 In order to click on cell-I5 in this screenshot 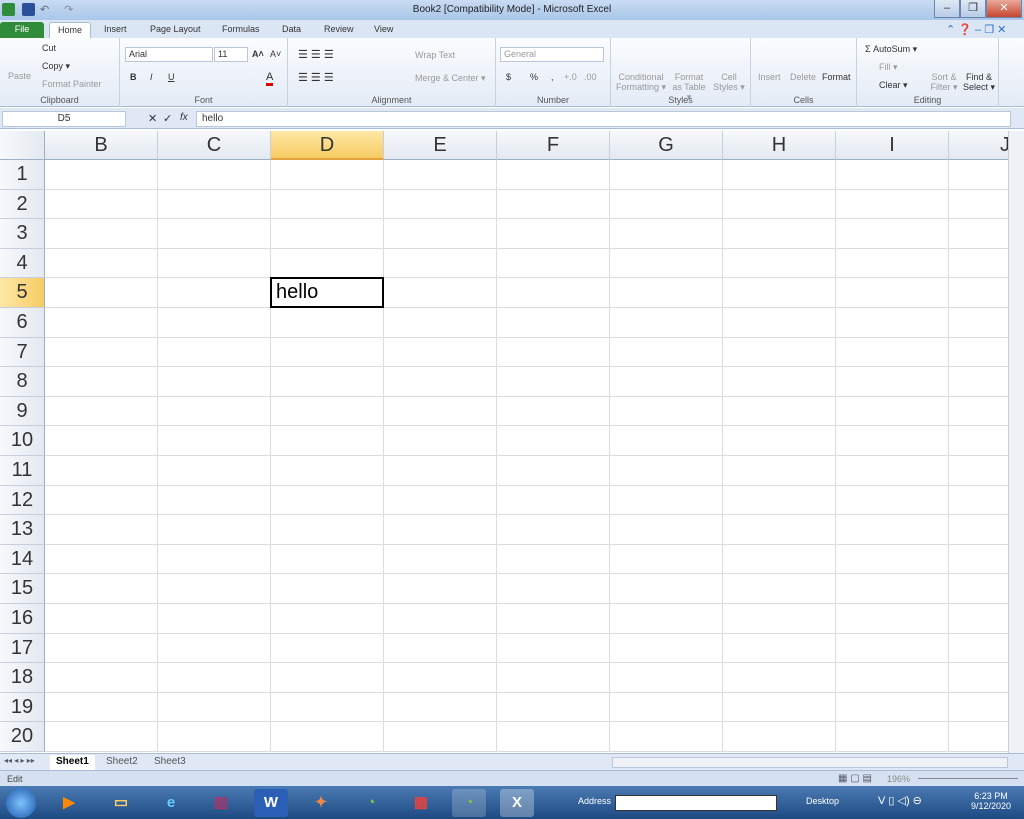, I will do `click(892, 293)`.